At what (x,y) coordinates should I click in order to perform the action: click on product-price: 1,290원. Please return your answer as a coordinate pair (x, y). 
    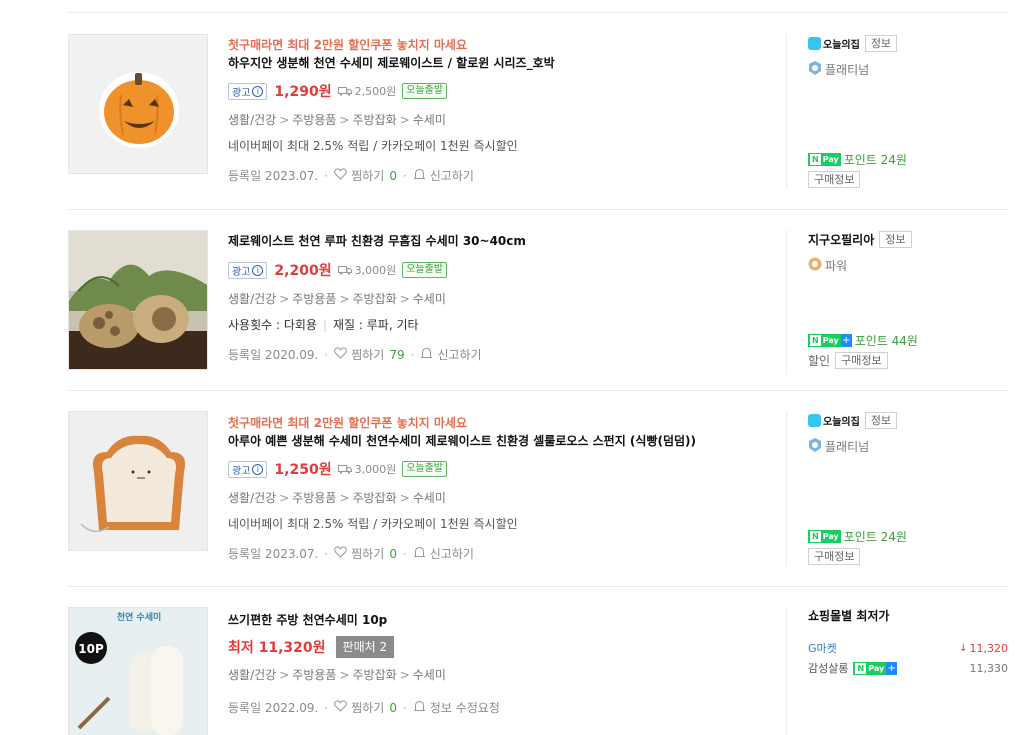
    Looking at the image, I should click on (302, 91).